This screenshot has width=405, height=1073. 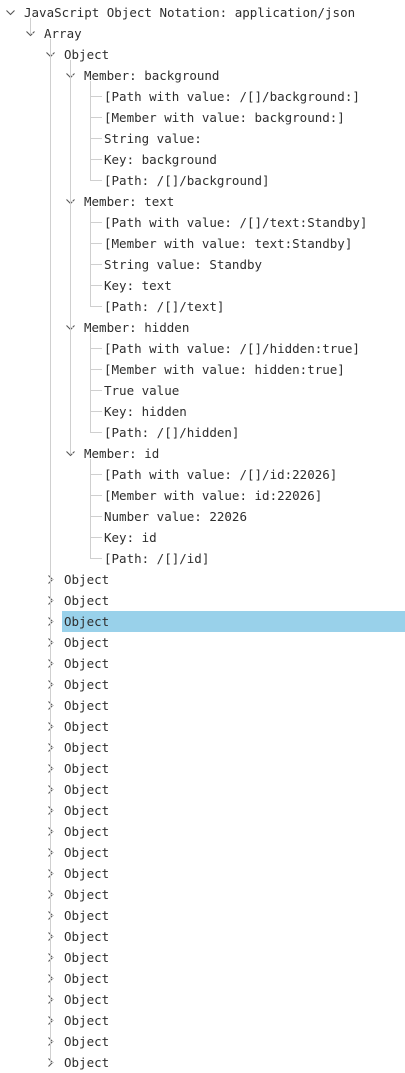 What do you see at coordinates (202, 558) in the screenshot?
I see `tree-leaf-field: [Path: /[]/id]` at bounding box center [202, 558].